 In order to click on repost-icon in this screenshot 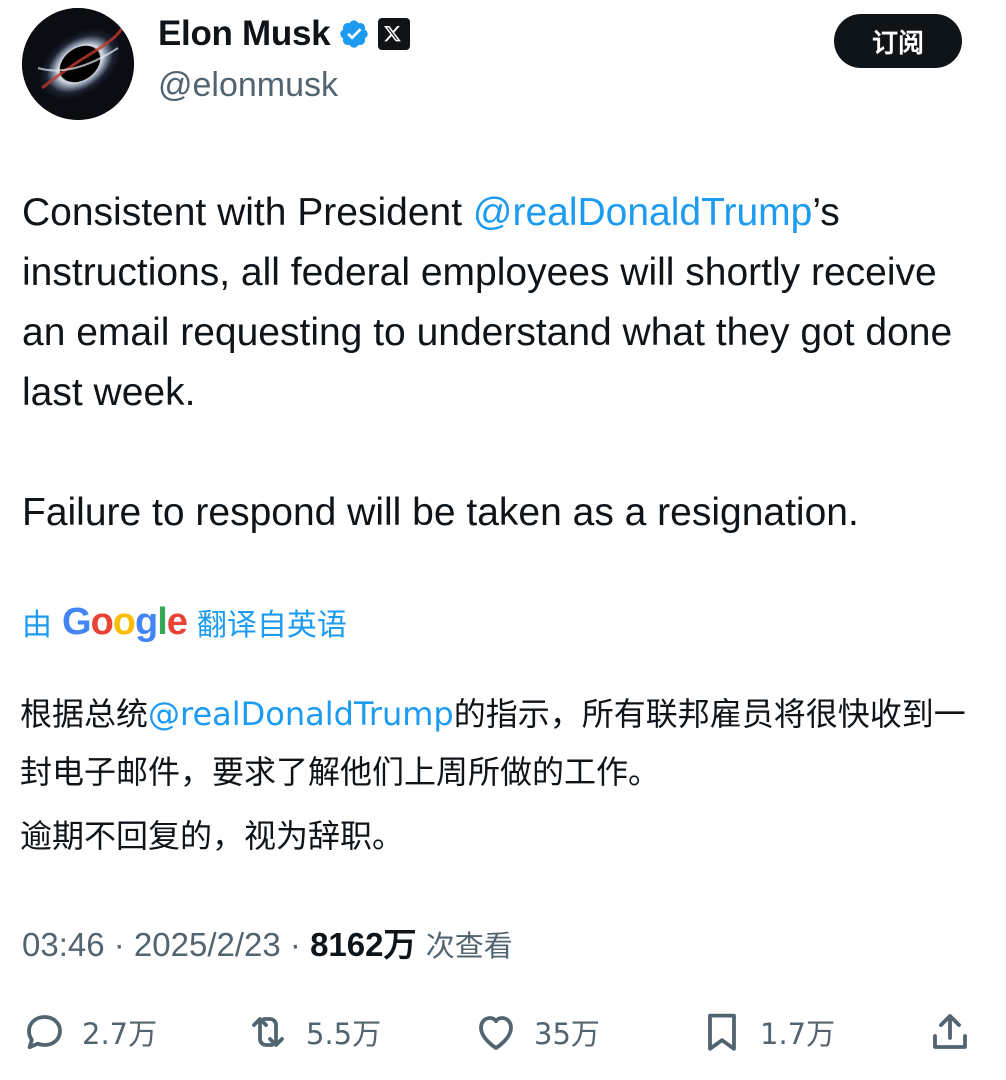, I will do `click(268, 1032)`.